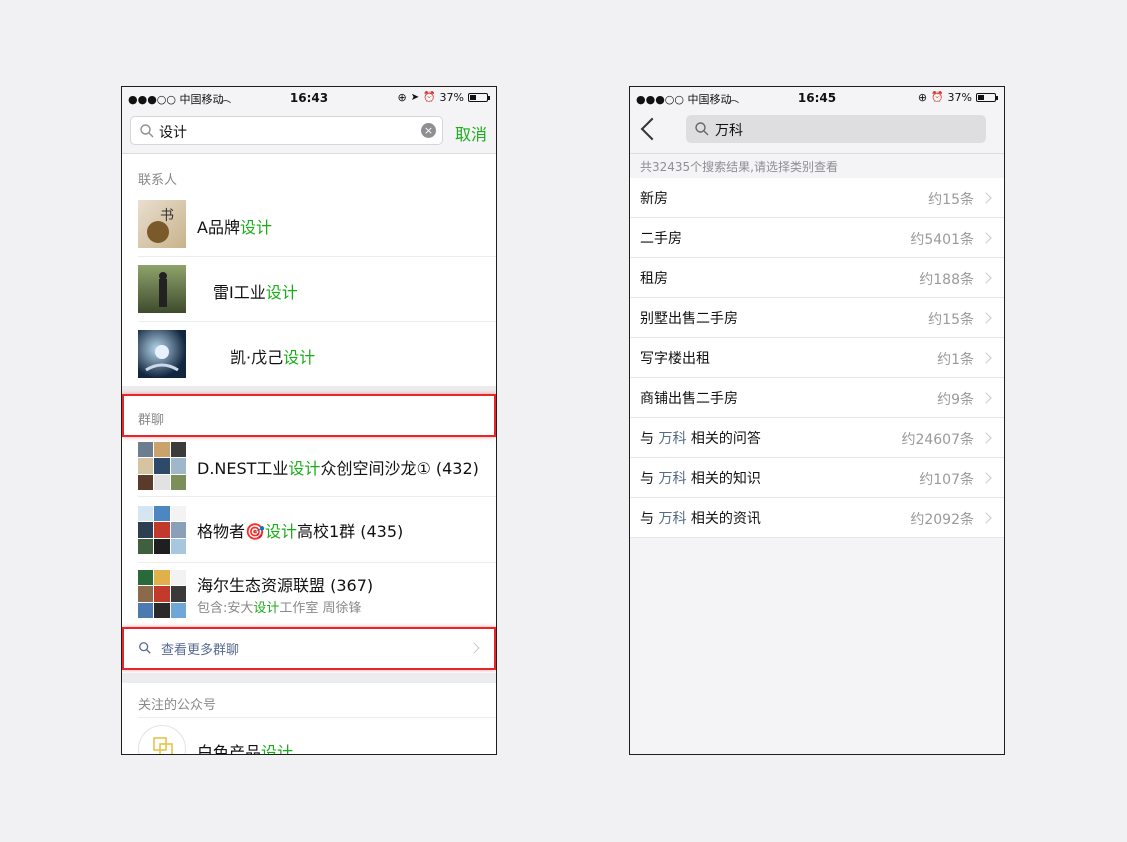 The width and height of the screenshot is (1127, 842). I want to click on category-count: 约1条, so click(955, 360).